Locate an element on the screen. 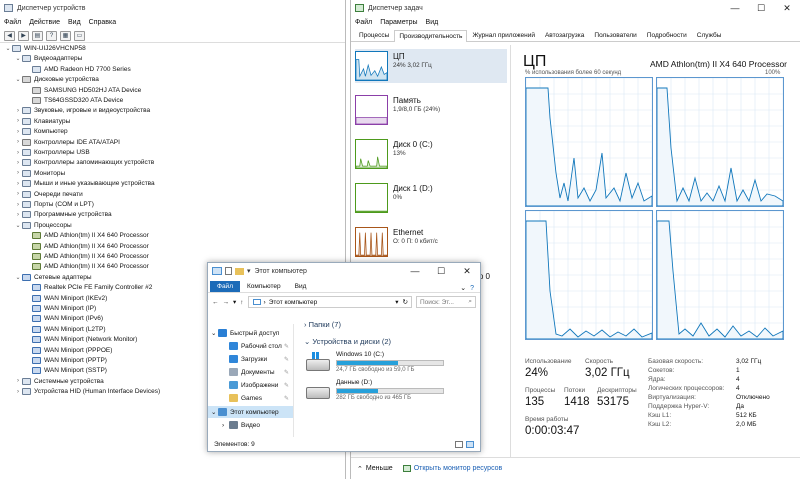 The height and width of the screenshot is (479, 800). menu-item: Действие is located at coordinates (44, 22).